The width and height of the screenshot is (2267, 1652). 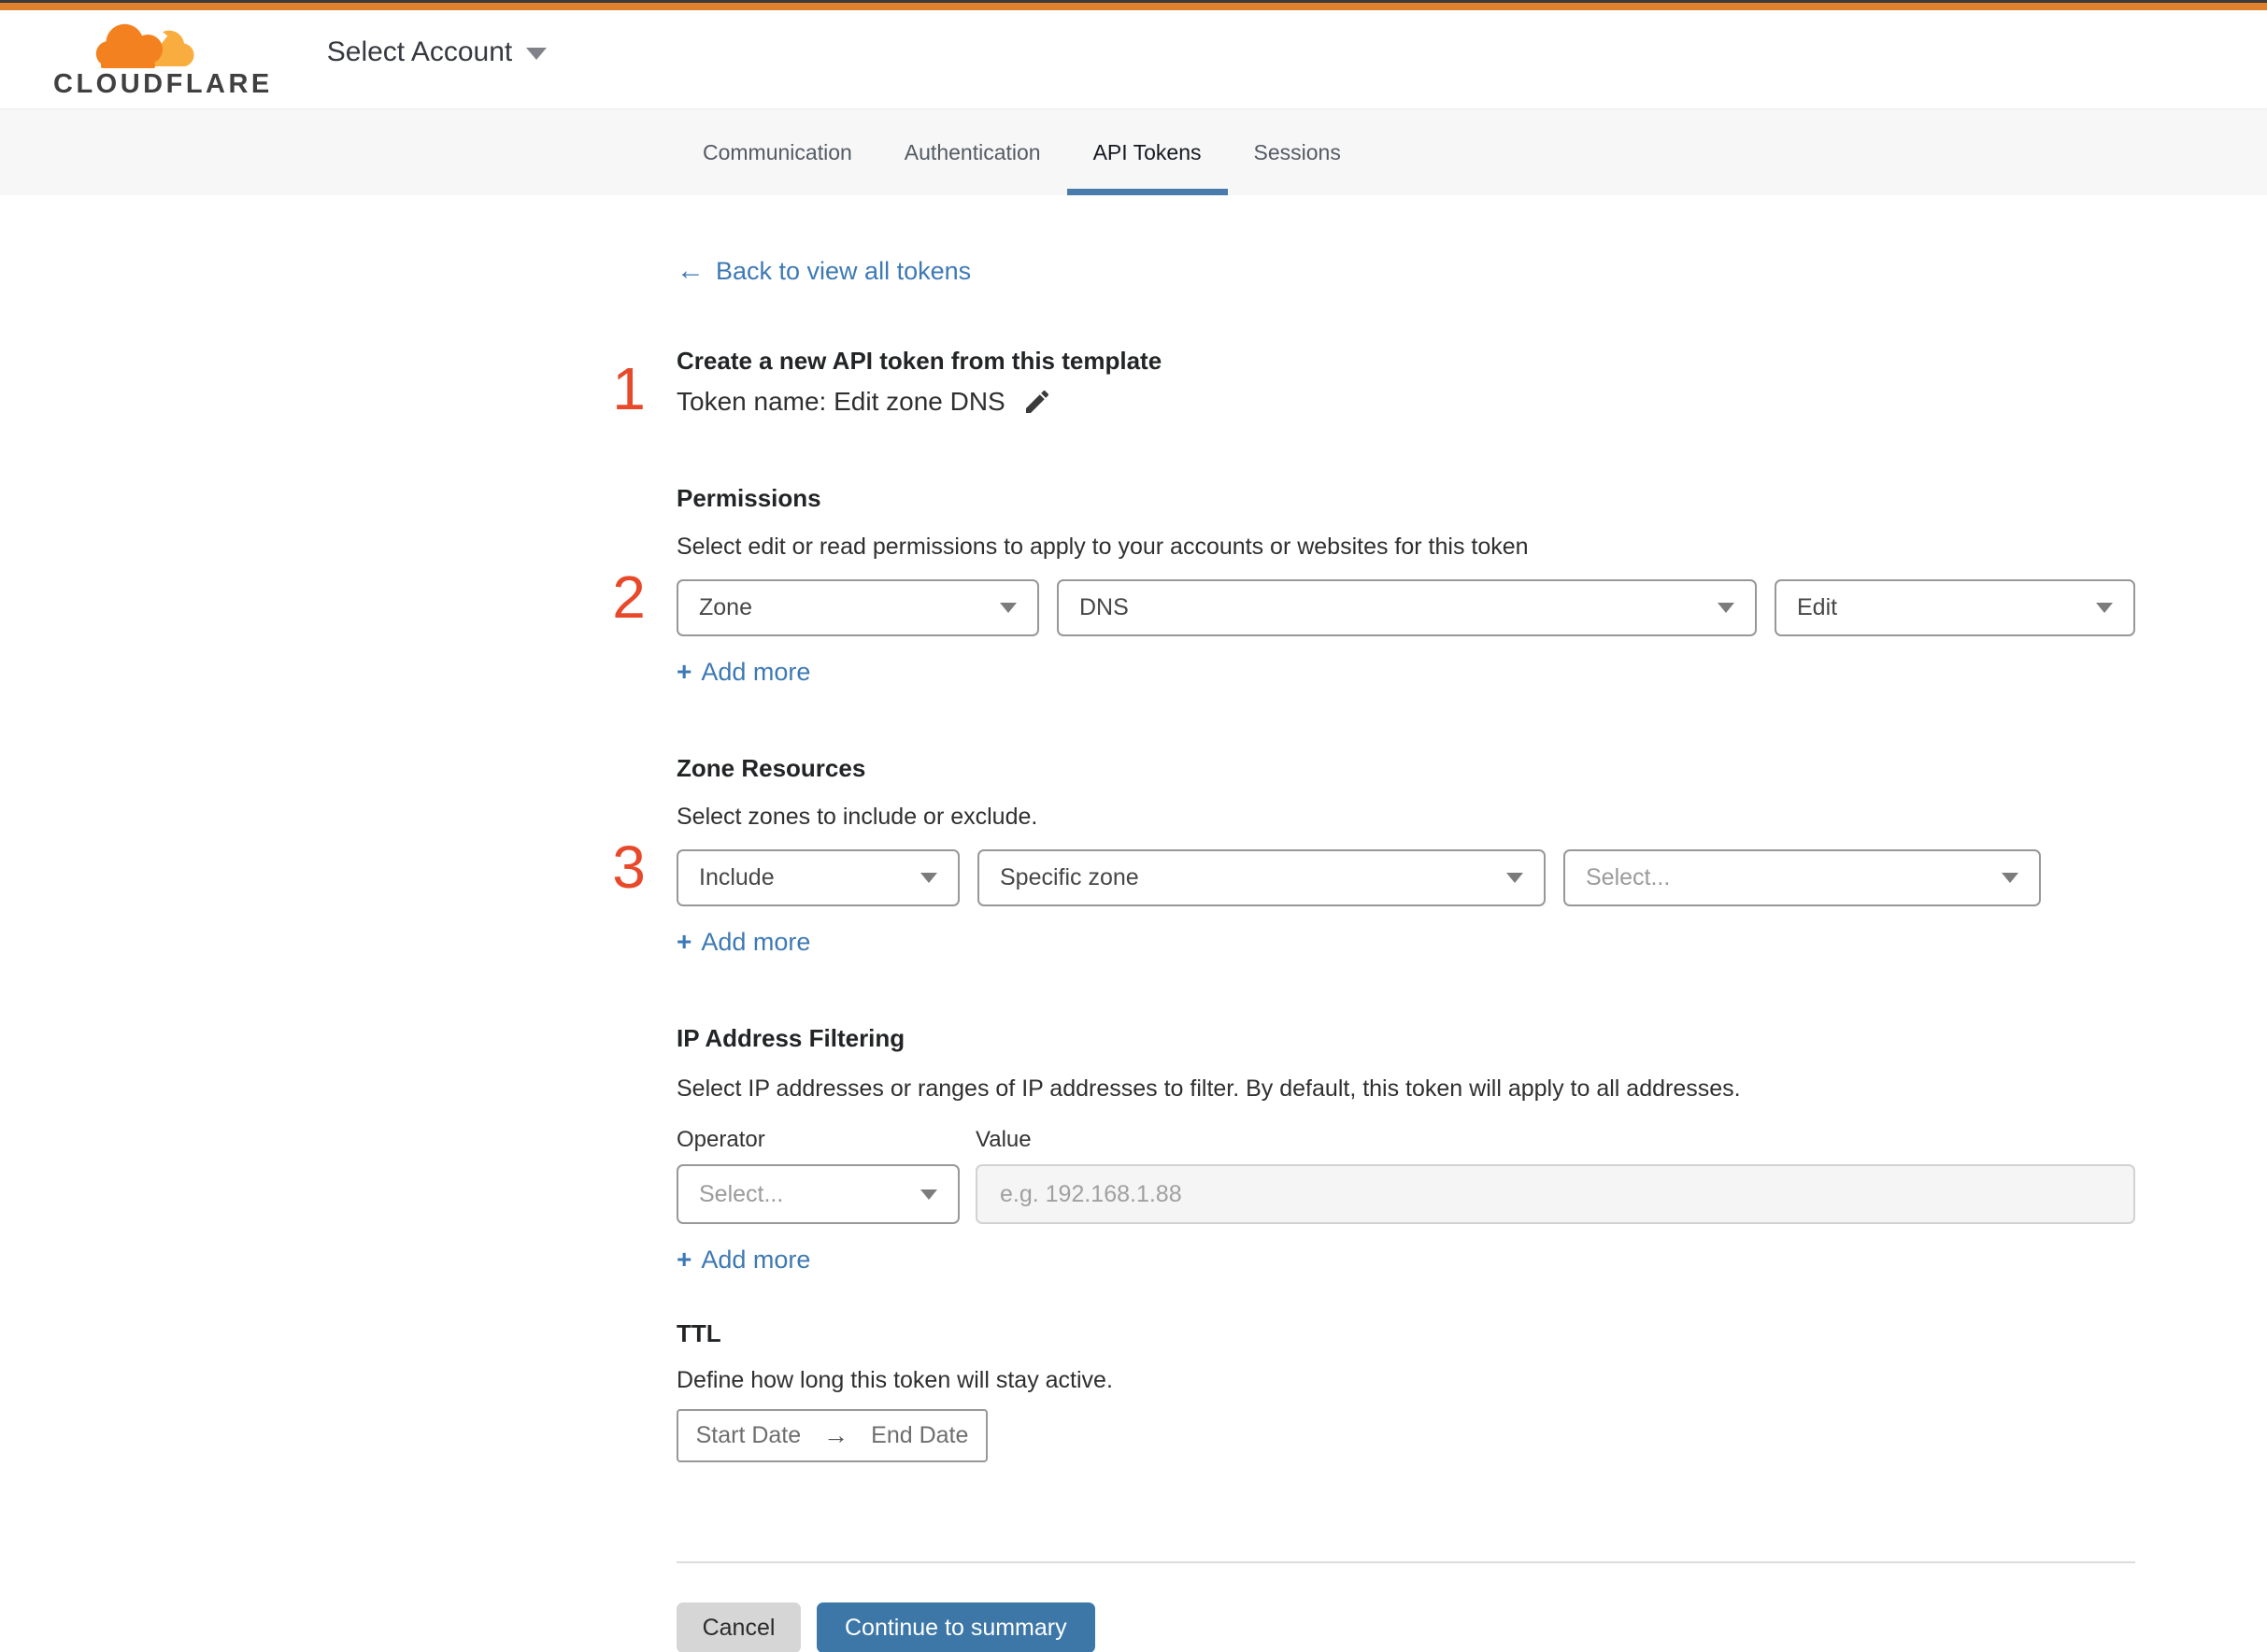 What do you see at coordinates (1406, 1562) in the screenshot?
I see `footer-divider` at bounding box center [1406, 1562].